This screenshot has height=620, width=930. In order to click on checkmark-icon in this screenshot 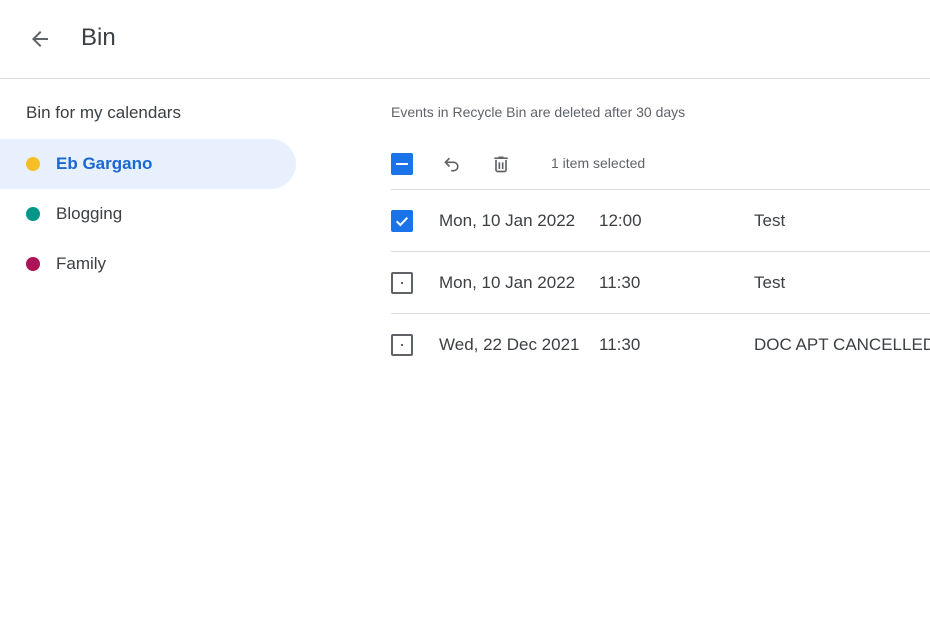, I will do `click(402, 221)`.